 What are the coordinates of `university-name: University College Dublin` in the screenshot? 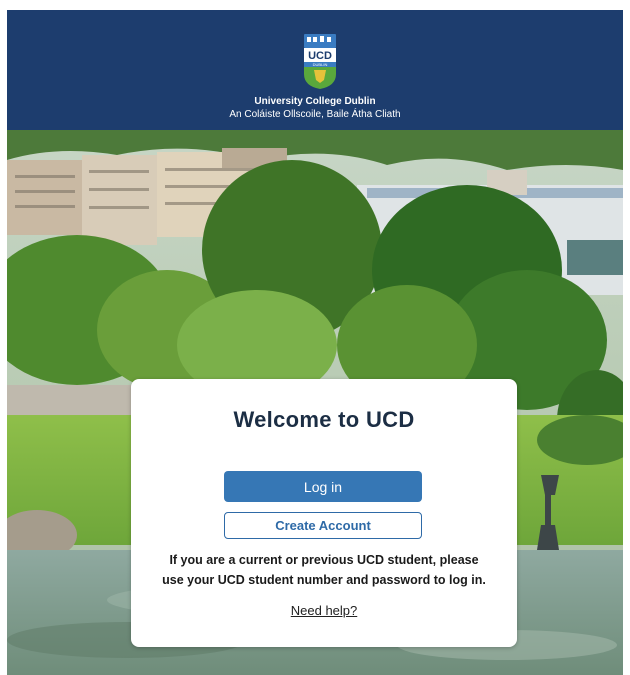 It's located at (315, 101).